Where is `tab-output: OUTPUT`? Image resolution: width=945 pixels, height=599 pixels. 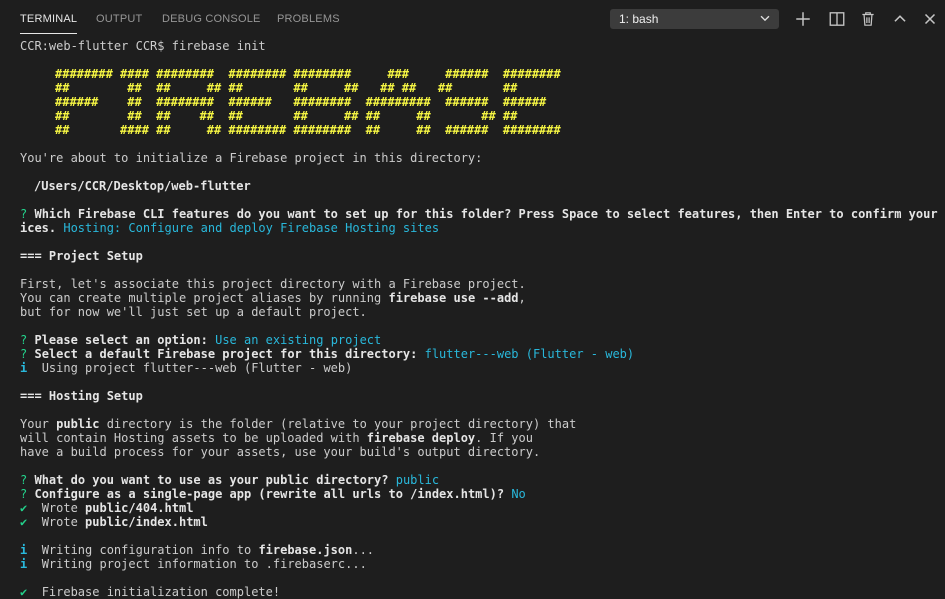 tab-output: OUTPUT is located at coordinates (119, 19).